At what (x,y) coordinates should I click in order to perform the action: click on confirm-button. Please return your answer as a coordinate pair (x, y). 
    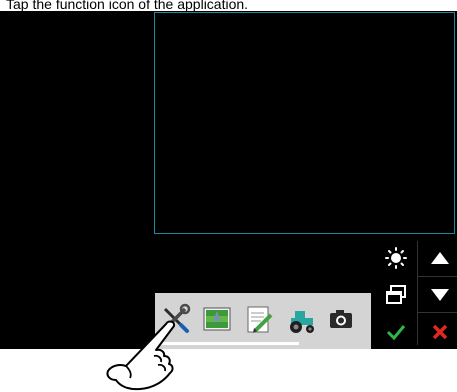
    Looking at the image, I should click on (395, 332).